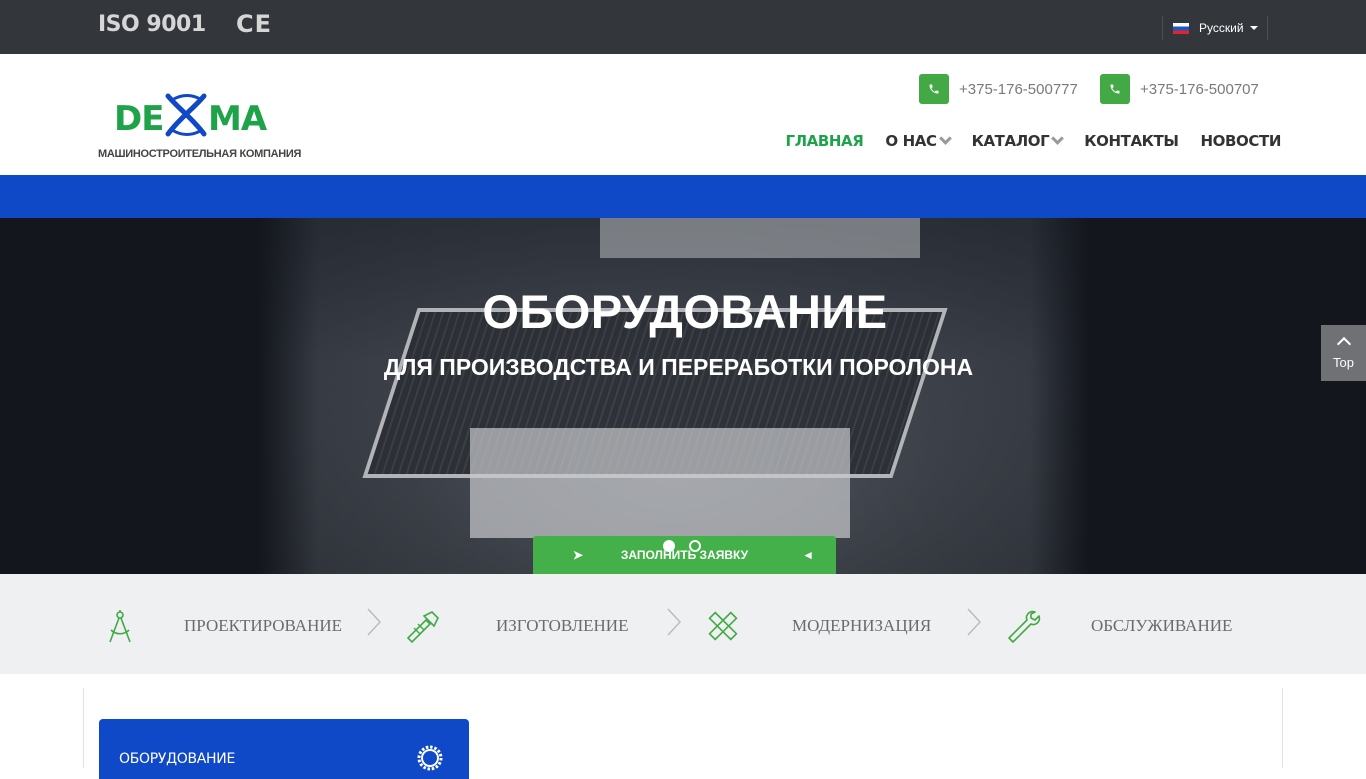 The height and width of the screenshot is (779, 1366). Describe the element at coordinates (120, 626) in the screenshot. I see `compass-icon` at that location.